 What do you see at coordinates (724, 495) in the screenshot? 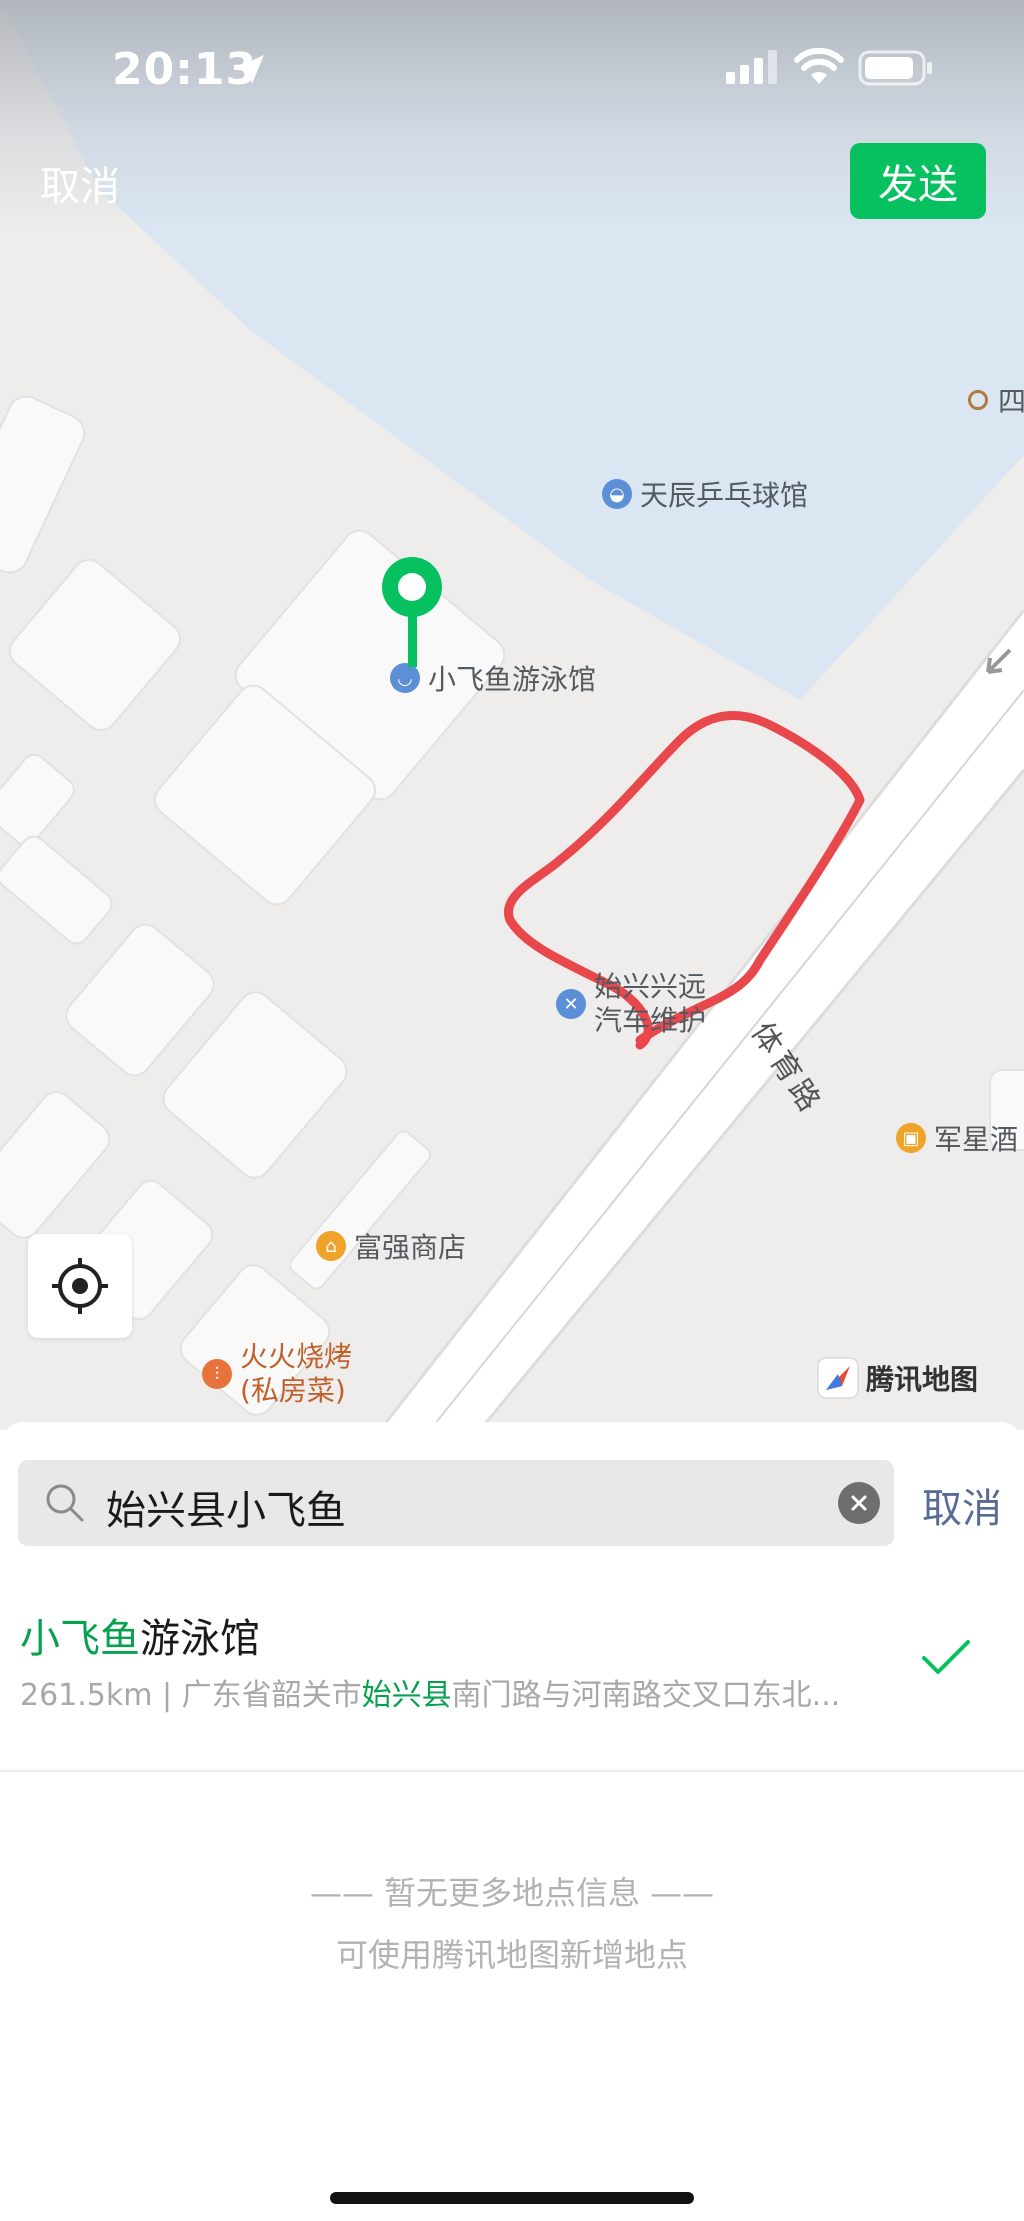
I see `poi-tiancheng-label: 天辰乒乓球馆` at bounding box center [724, 495].